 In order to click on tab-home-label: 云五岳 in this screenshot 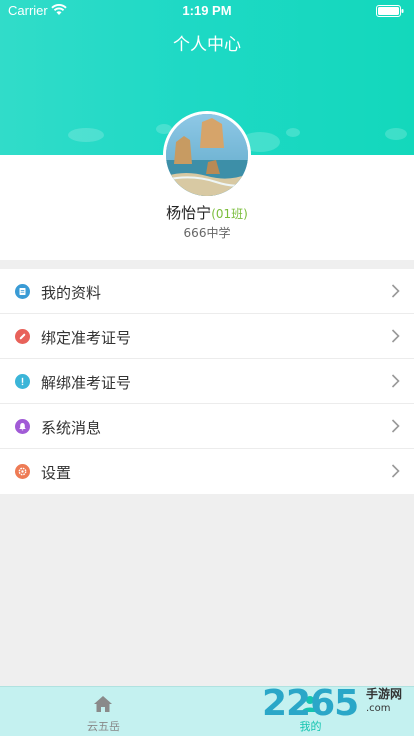, I will do `click(103, 726)`.